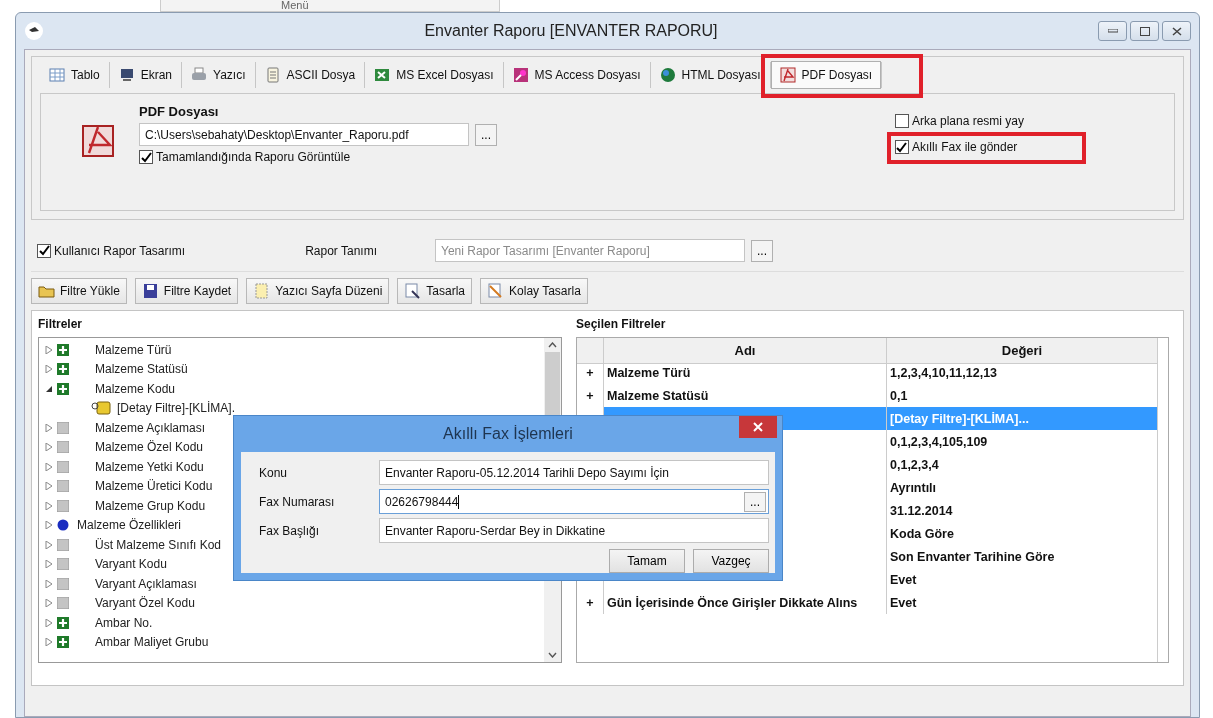 This screenshot has height=718, width=1213. Describe the element at coordinates (297, 501) in the screenshot. I see `field-label: Fax Numarası` at that location.